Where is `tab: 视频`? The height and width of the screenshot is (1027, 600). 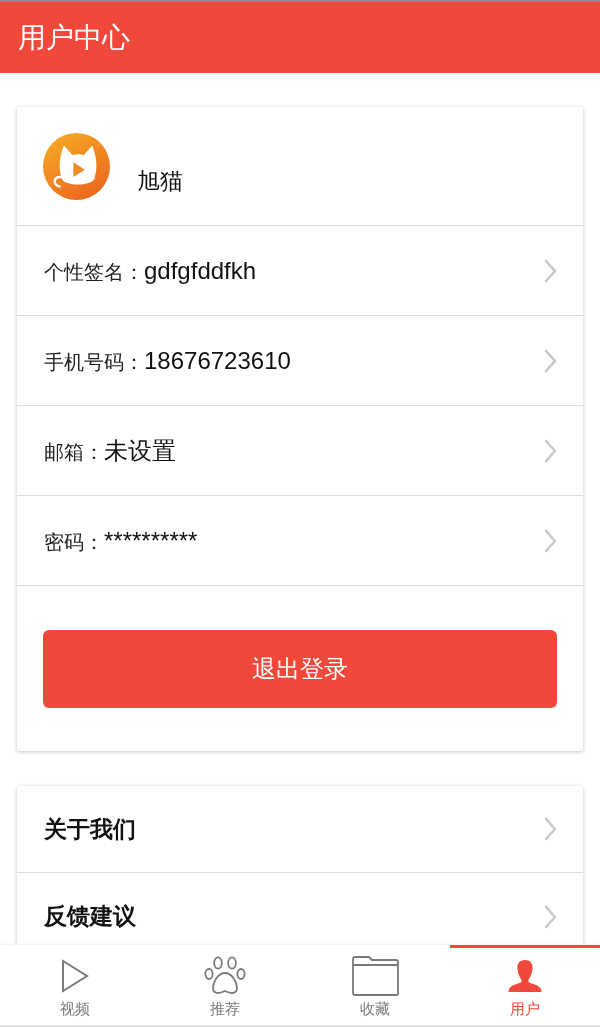 tab: 视频 is located at coordinates (75, 985).